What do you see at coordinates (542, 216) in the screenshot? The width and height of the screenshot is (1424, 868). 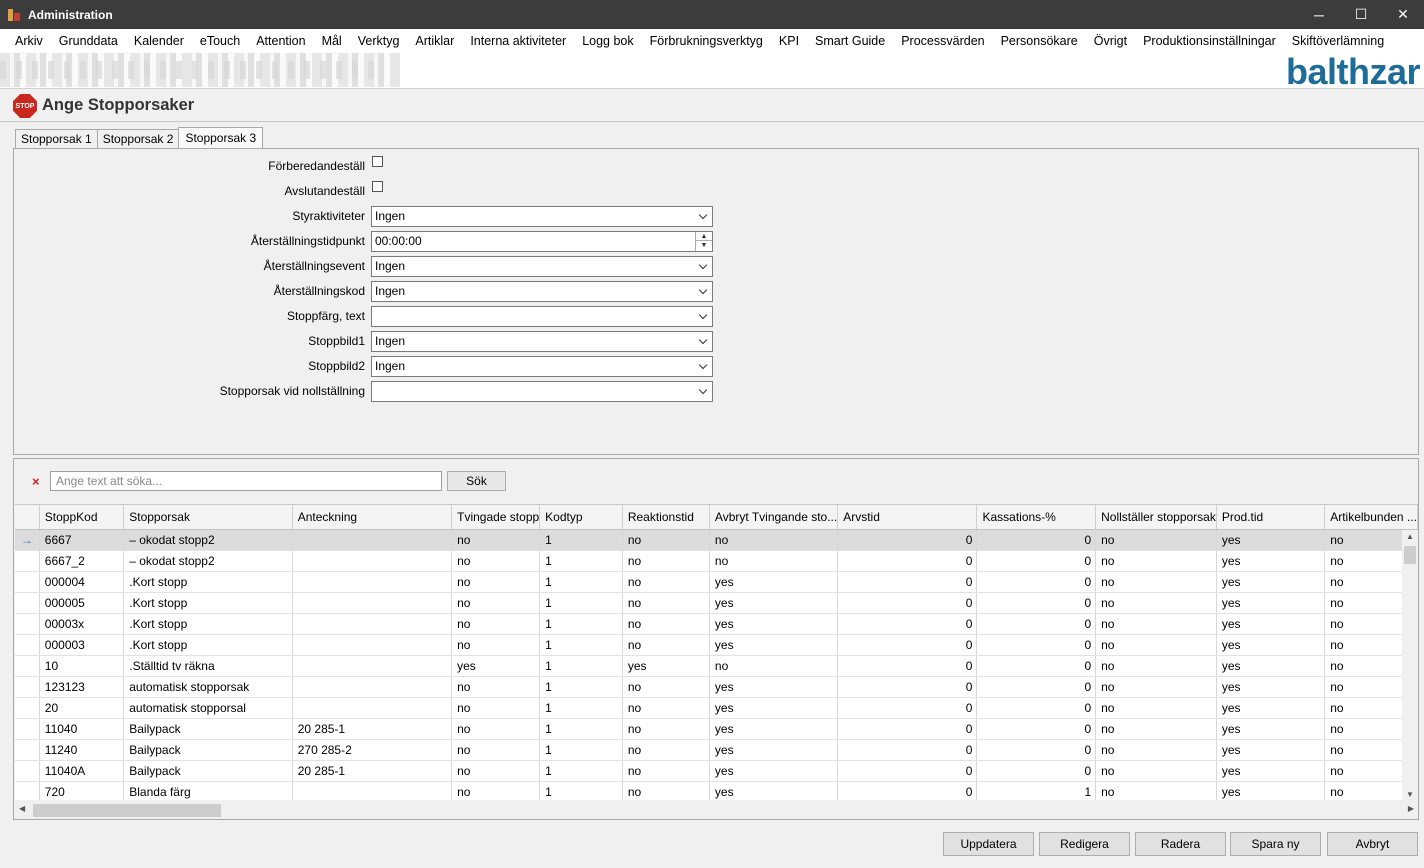 I see `styraktiviteter-select: Ingen` at bounding box center [542, 216].